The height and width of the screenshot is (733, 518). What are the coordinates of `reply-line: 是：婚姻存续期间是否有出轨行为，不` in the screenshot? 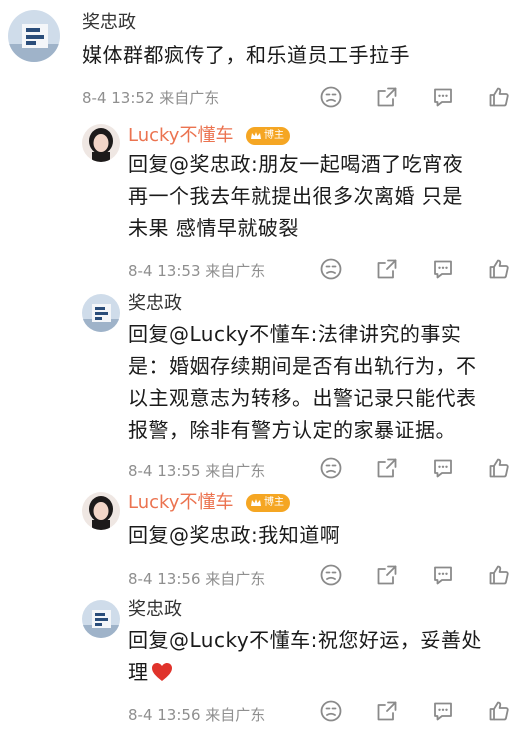 It's located at (302, 366).